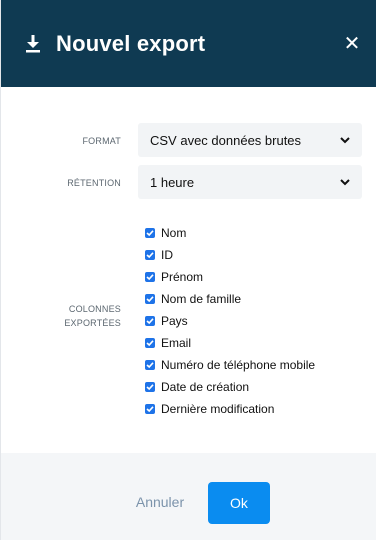 The width and height of the screenshot is (376, 540). What do you see at coordinates (160, 502) in the screenshot?
I see `cancel-button: Annuler` at bounding box center [160, 502].